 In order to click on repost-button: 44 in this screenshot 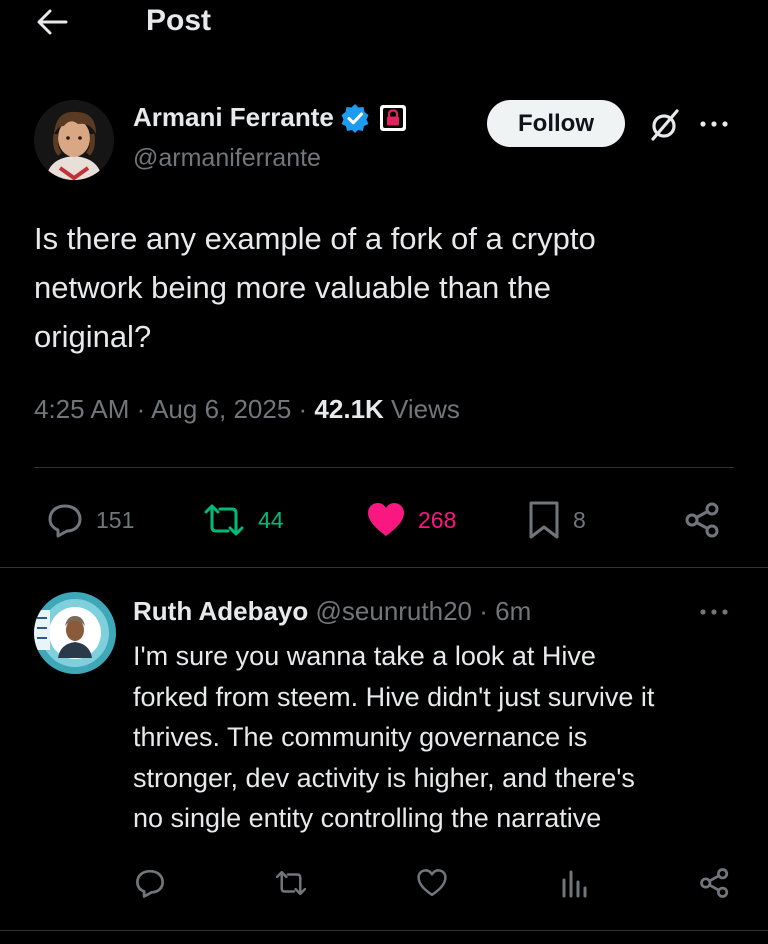, I will do `click(243, 520)`.